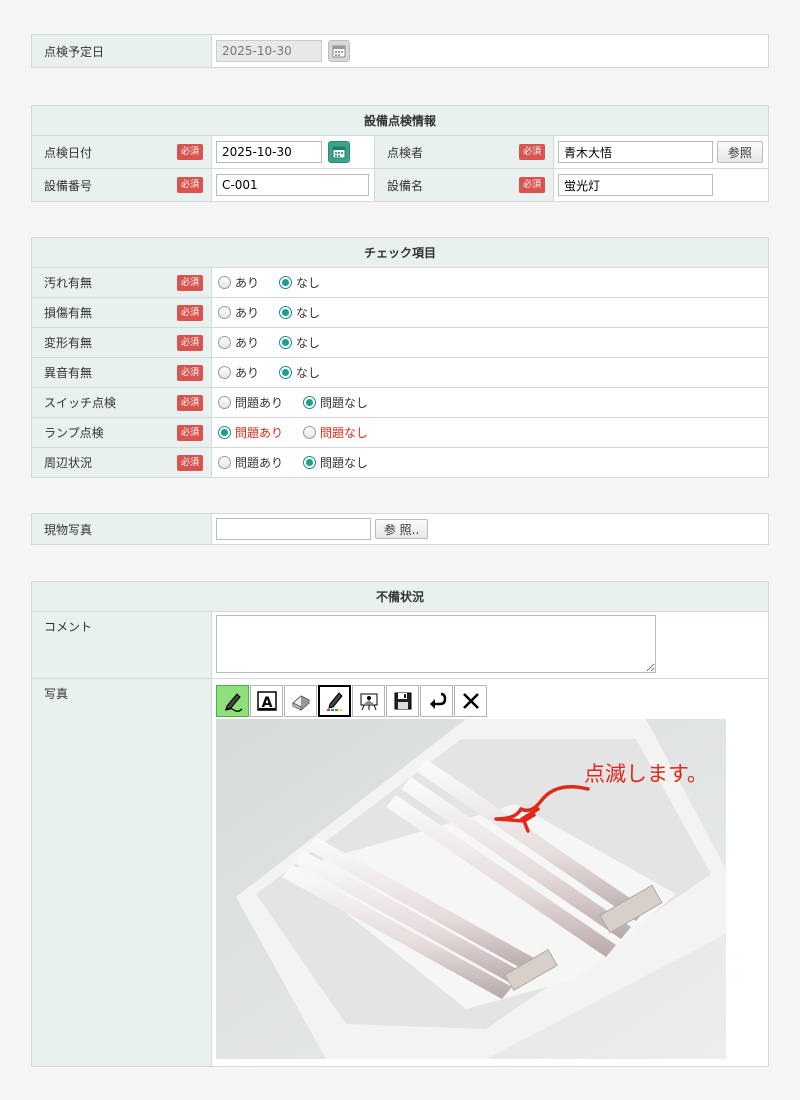  What do you see at coordinates (646, 774) in the screenshot?
I see `annotation-text: 点滅します。` at bounding box center [646, 774].